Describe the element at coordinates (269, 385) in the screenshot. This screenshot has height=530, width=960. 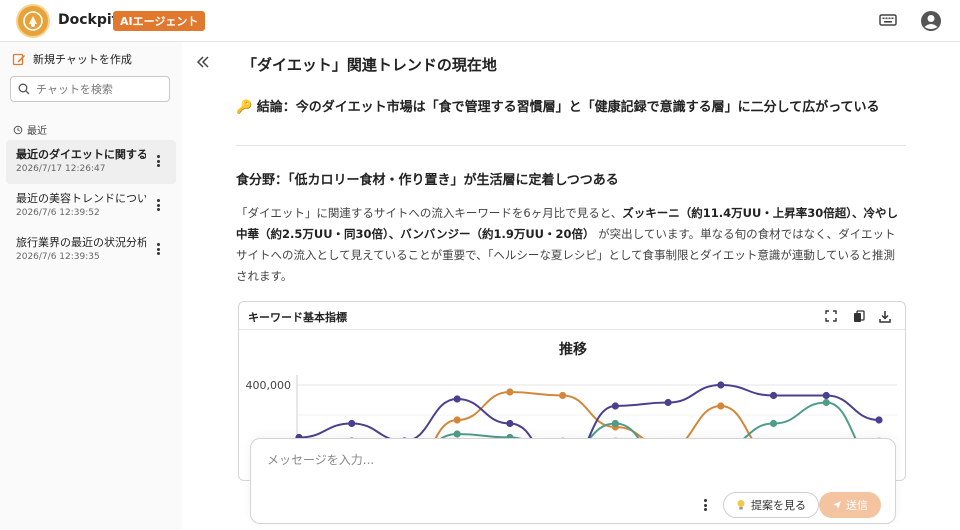
I see `y-tick-label: 400,000` at that location.